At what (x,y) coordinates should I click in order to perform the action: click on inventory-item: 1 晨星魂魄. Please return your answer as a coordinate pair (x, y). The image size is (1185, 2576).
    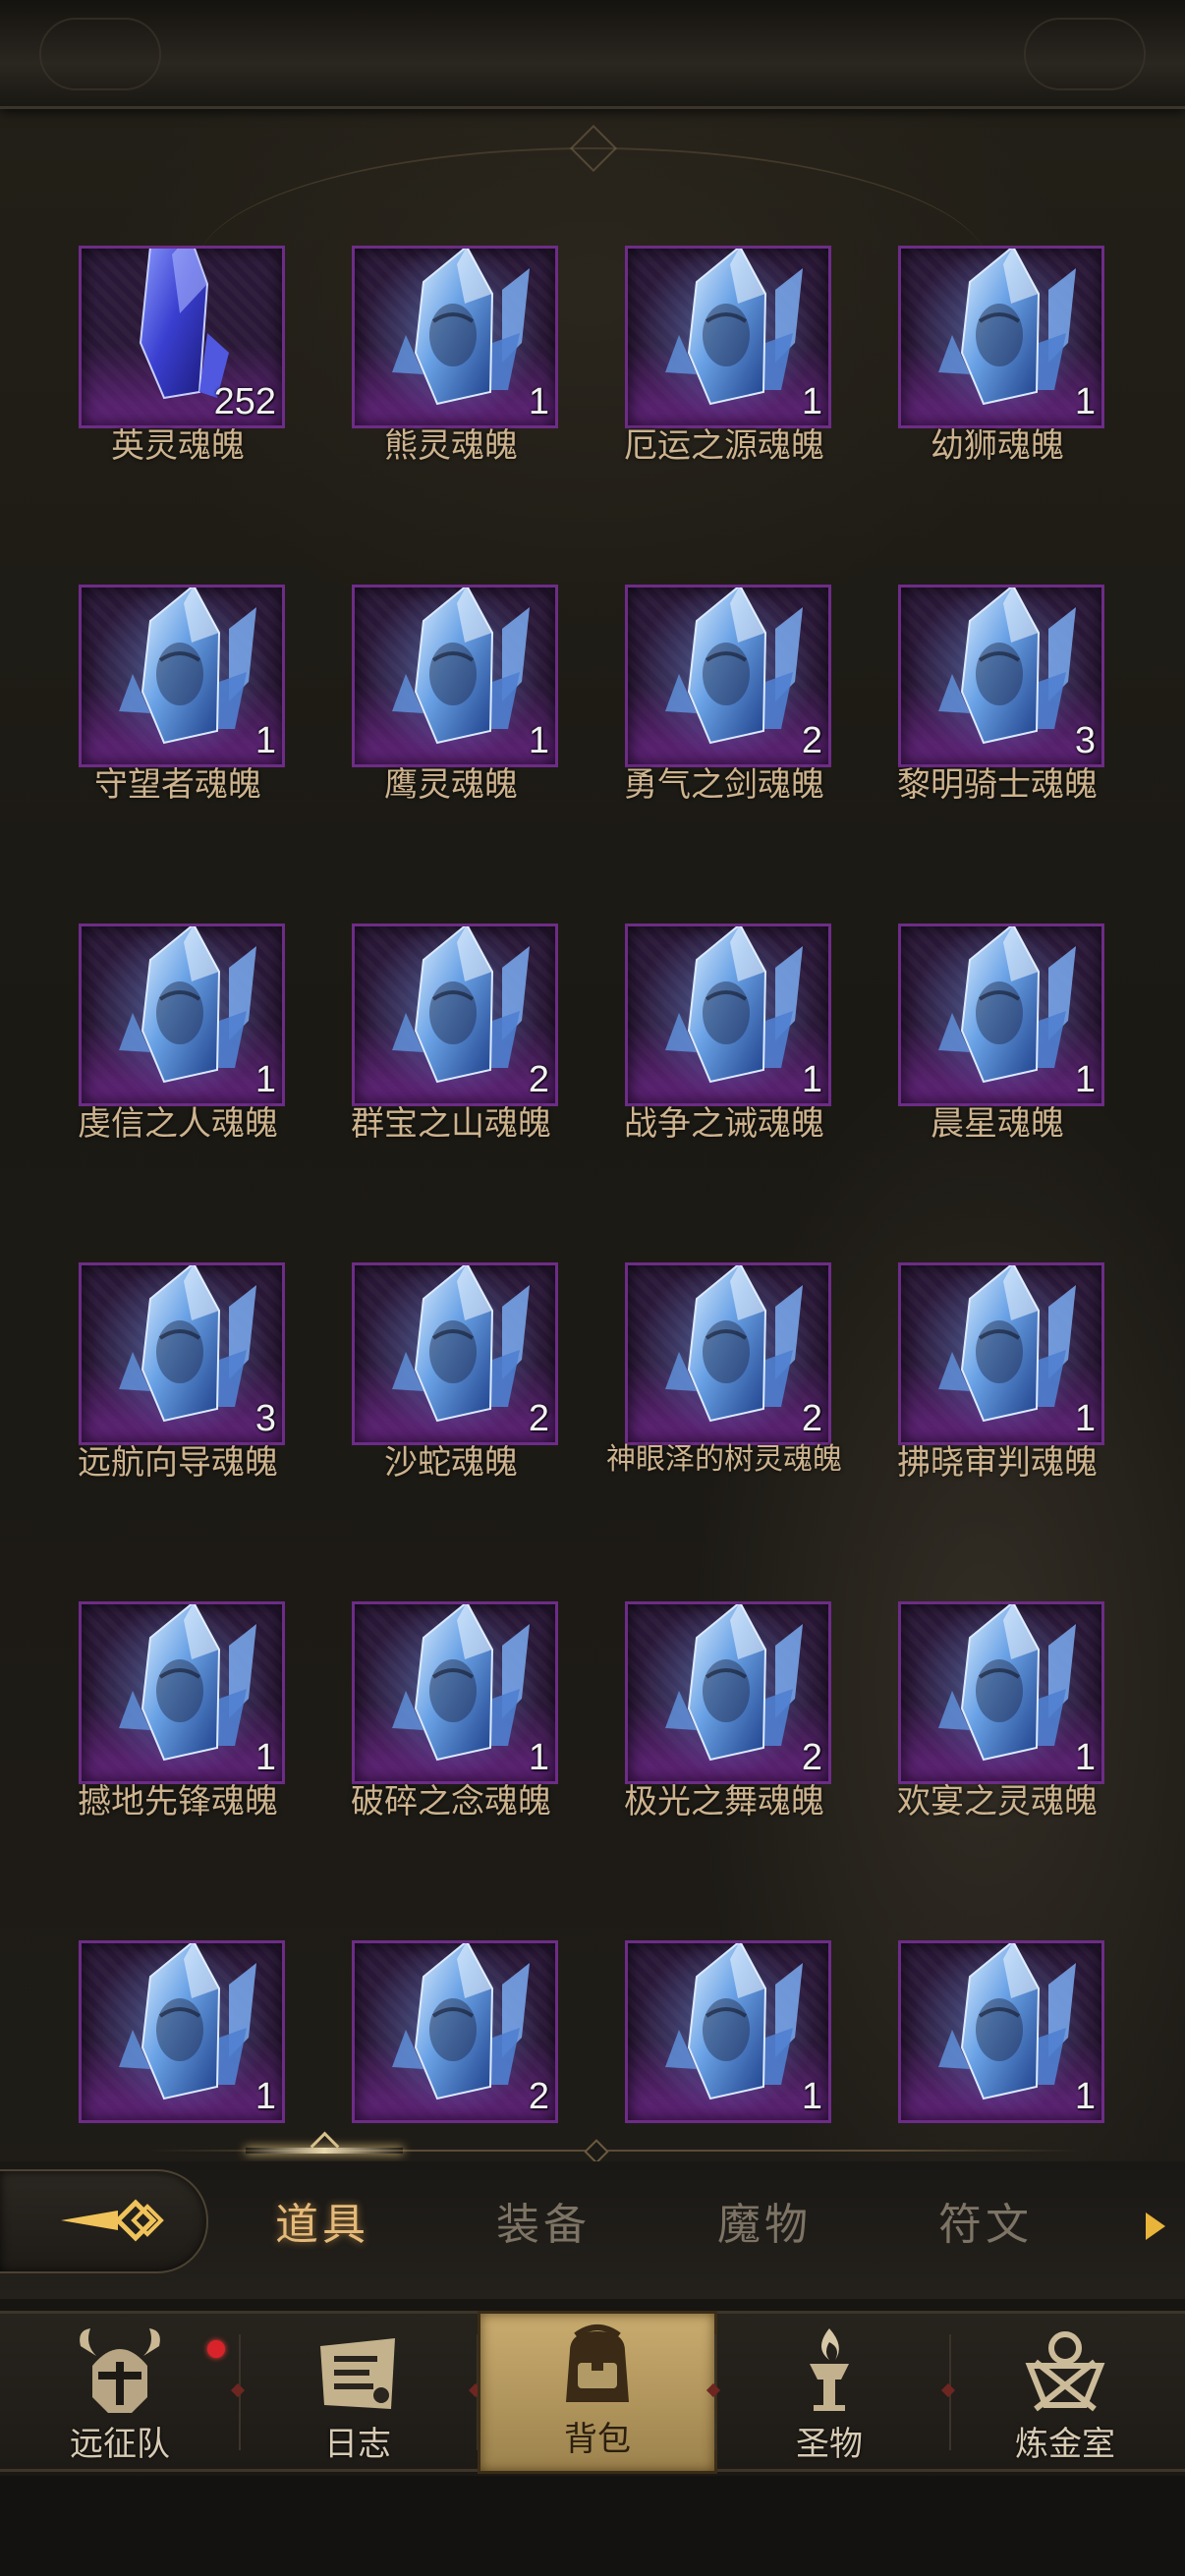
    Looking at the image, I should click on (996, 1056).